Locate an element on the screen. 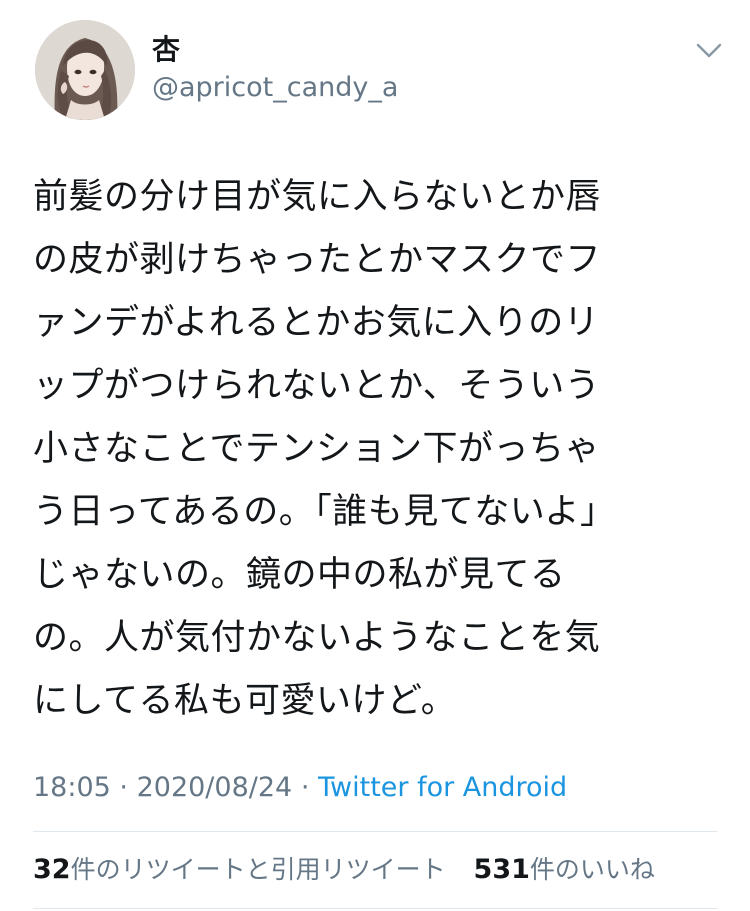 This screenshot has width=750, height=911. tweet-text-line: 小さなことでテンション下がっちゃ is located at coordinates (316, 449).